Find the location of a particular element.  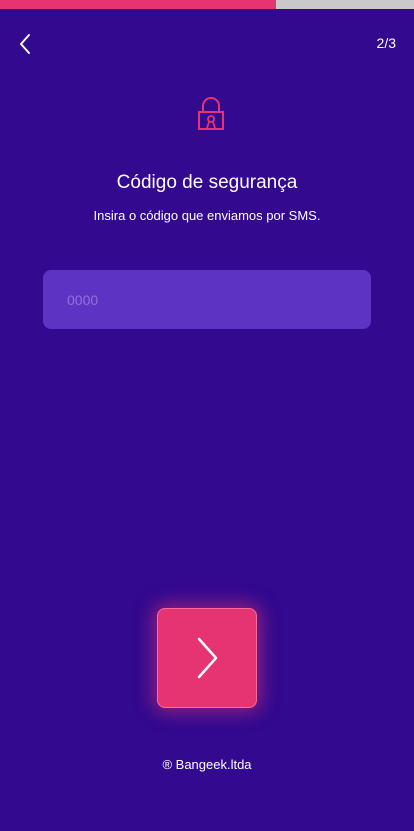

chevron-right-icon is located at coordinates (207, 658).